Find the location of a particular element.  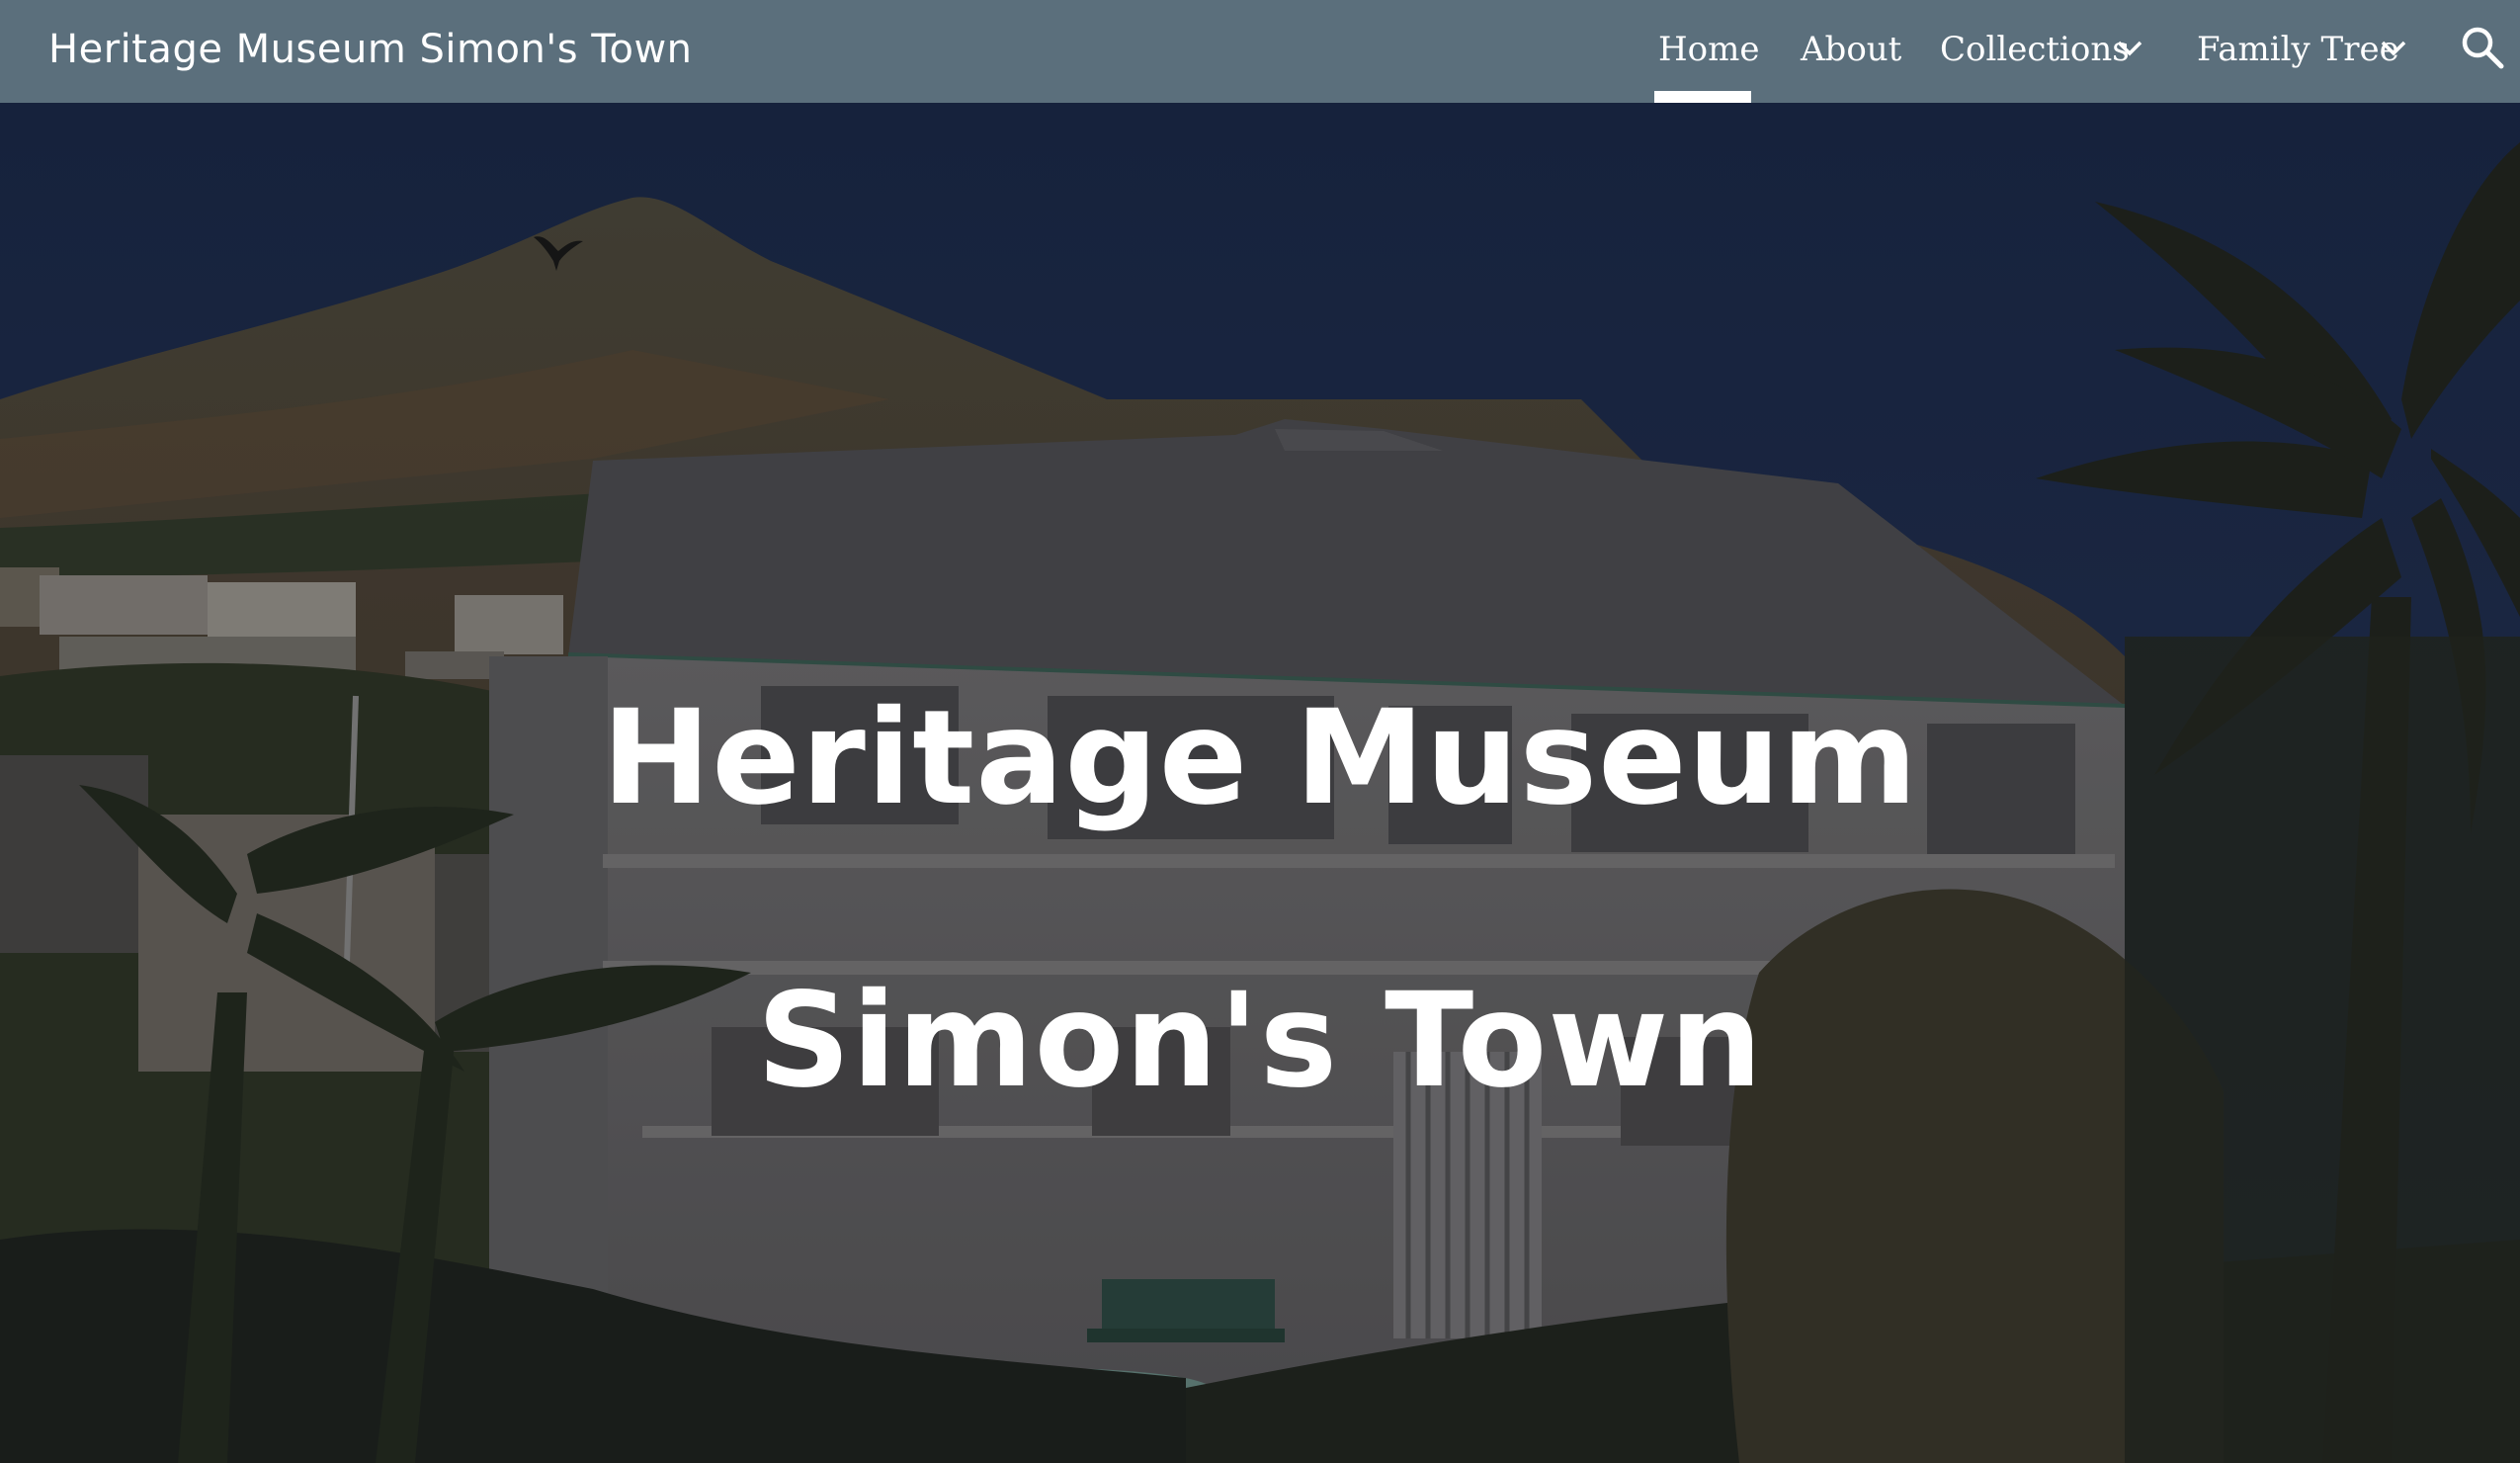

nav-item-family-tree: Family Tree is located at coordinates (2298, 49).